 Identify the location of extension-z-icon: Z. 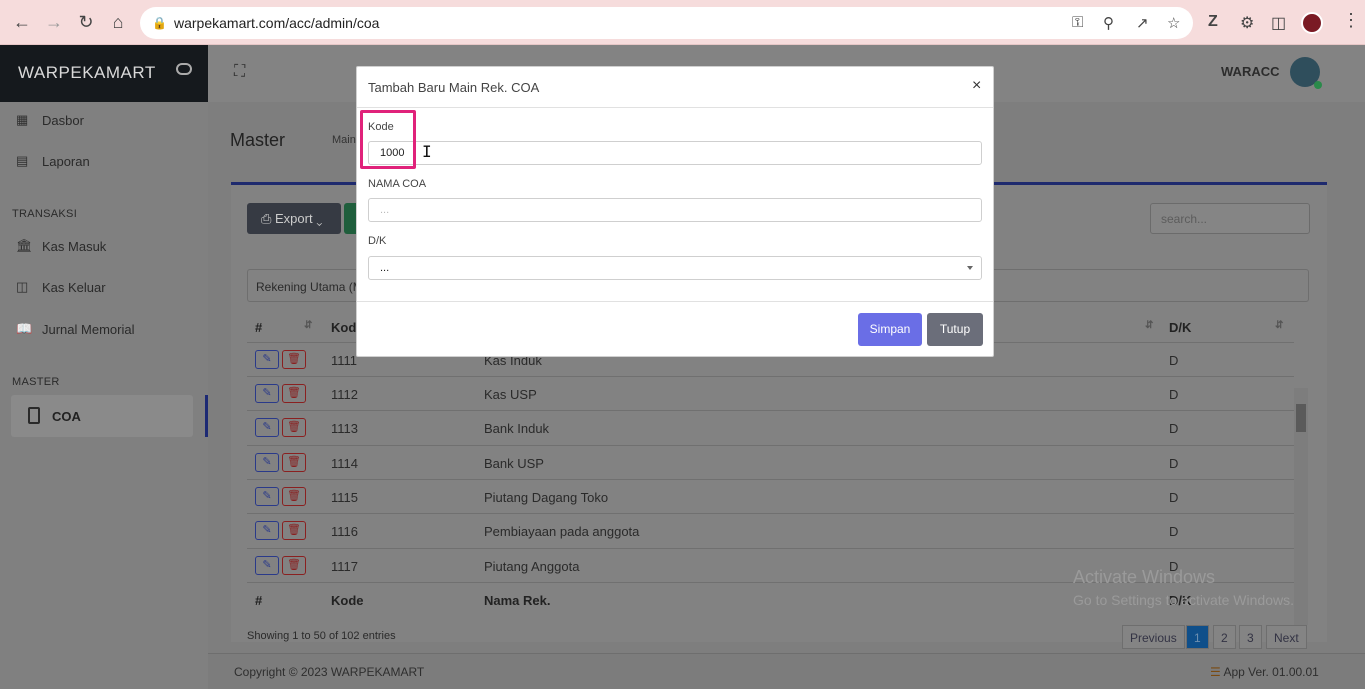
(1213, 22).